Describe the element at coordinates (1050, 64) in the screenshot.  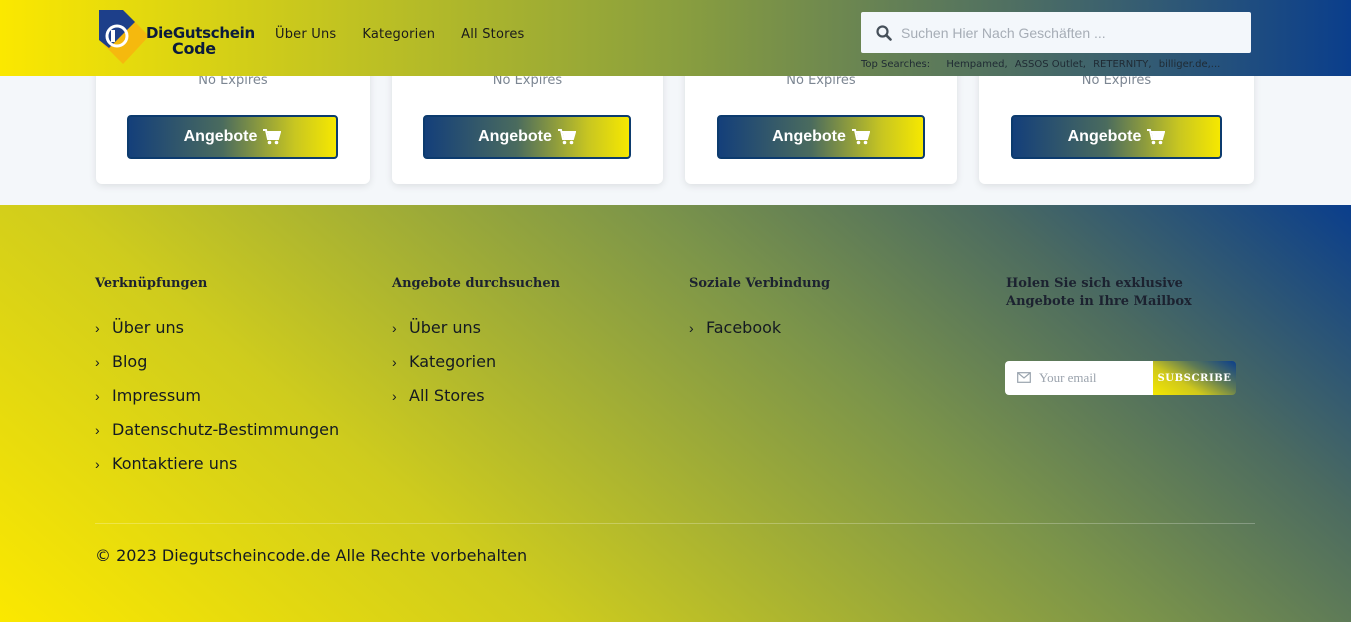
I see `top-search-link: ASSOS Outlet,` at that location.